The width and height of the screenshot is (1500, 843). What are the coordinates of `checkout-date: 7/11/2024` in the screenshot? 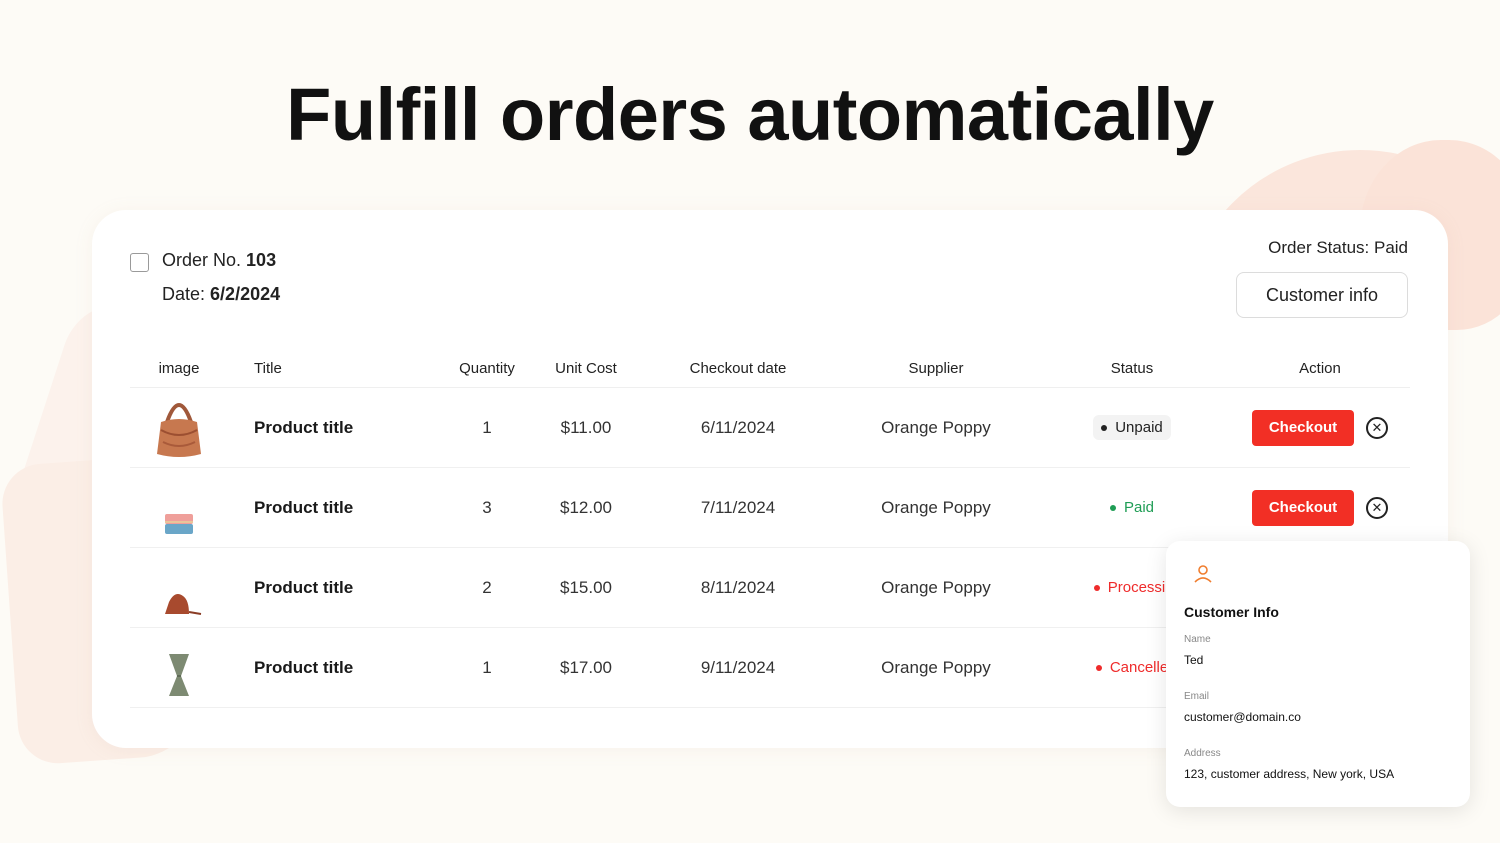 It's located at (738, 508).